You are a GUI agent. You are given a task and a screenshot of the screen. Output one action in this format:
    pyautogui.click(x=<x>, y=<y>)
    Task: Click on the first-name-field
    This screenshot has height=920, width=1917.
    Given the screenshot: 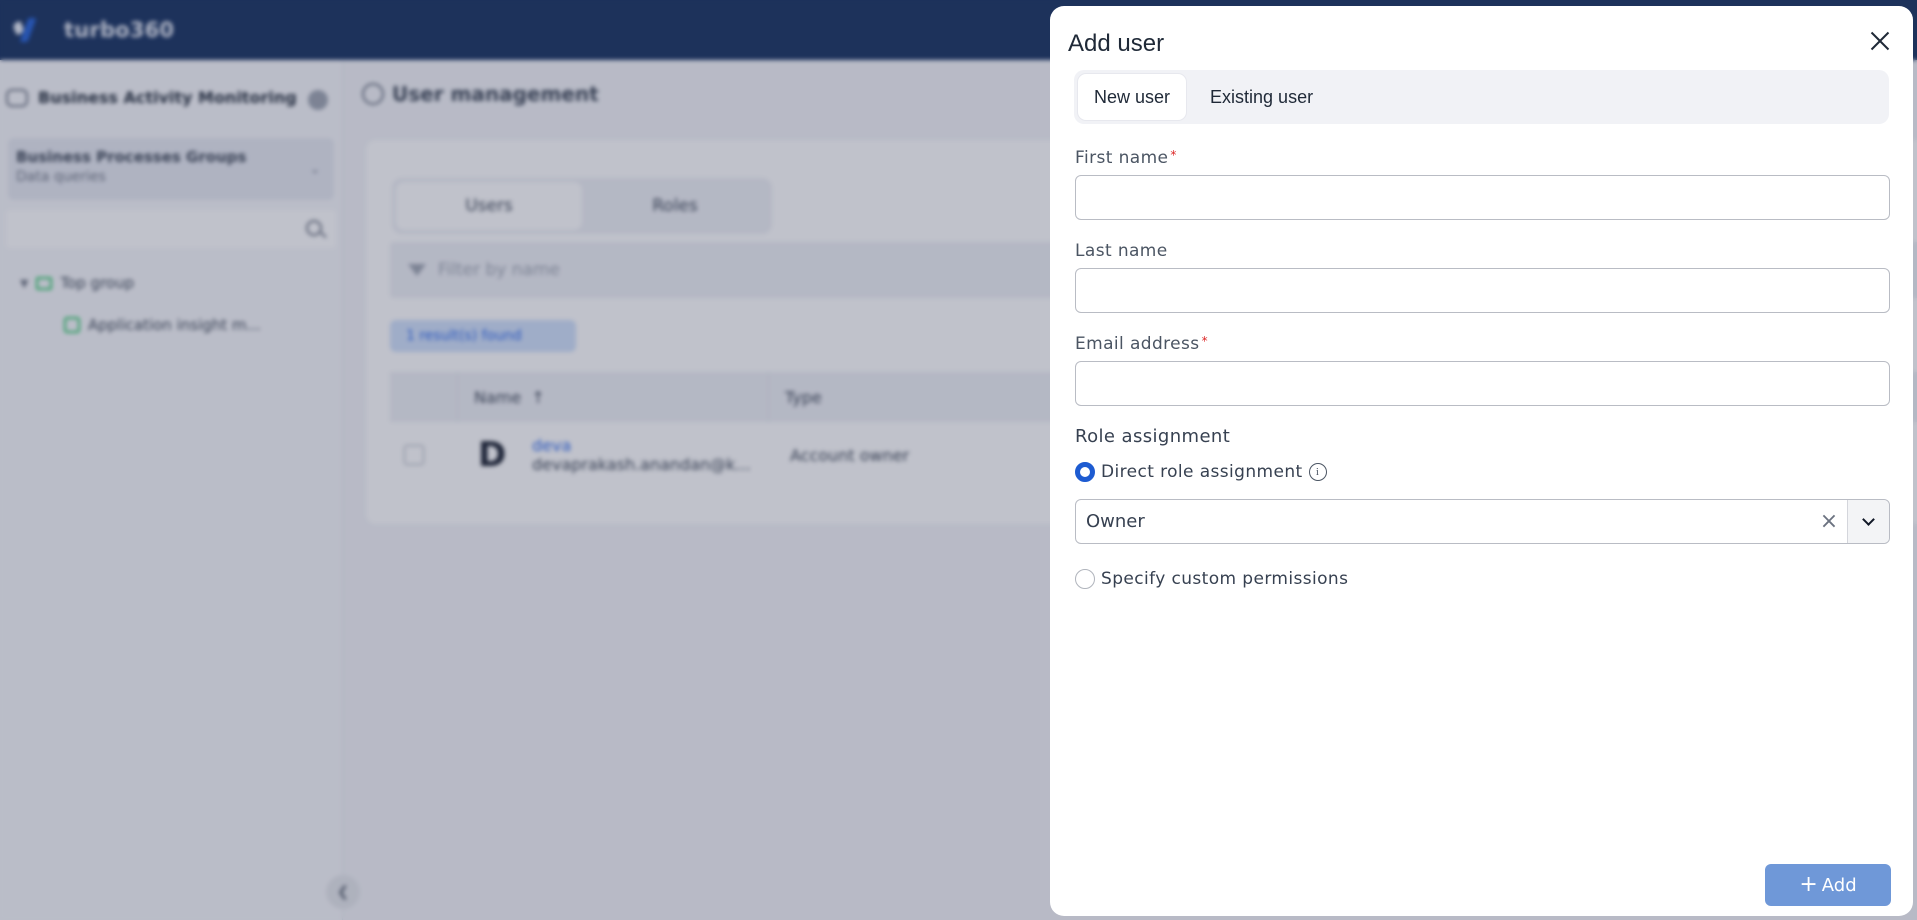 What is the action you would take?
    pyautogui.click(x=1482, y=197)
    